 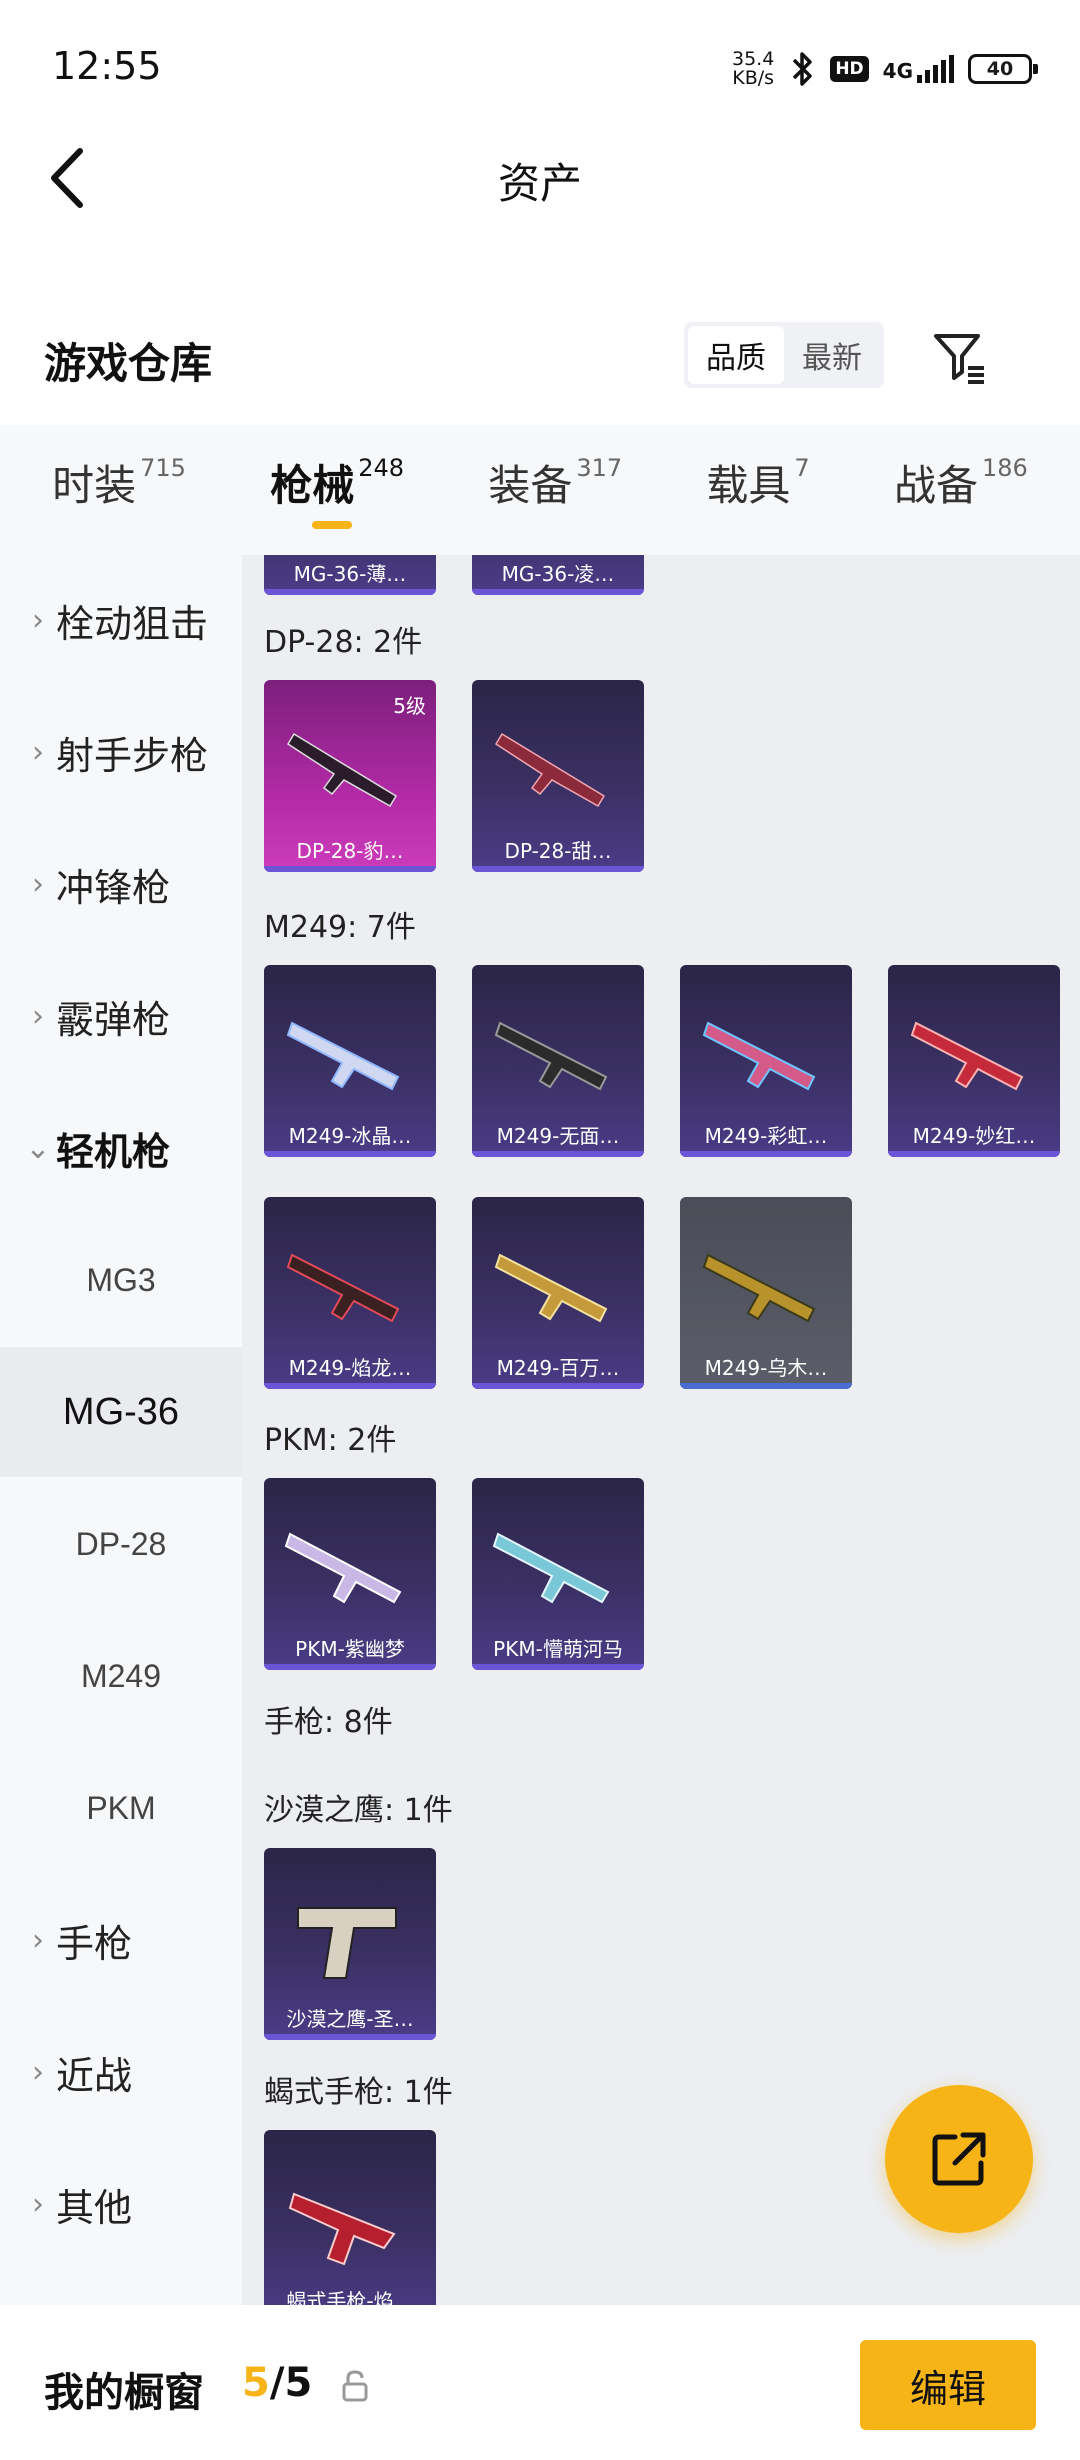 I want to click on net-speed: 35.4 KB/s, so click(x=753, y=68).